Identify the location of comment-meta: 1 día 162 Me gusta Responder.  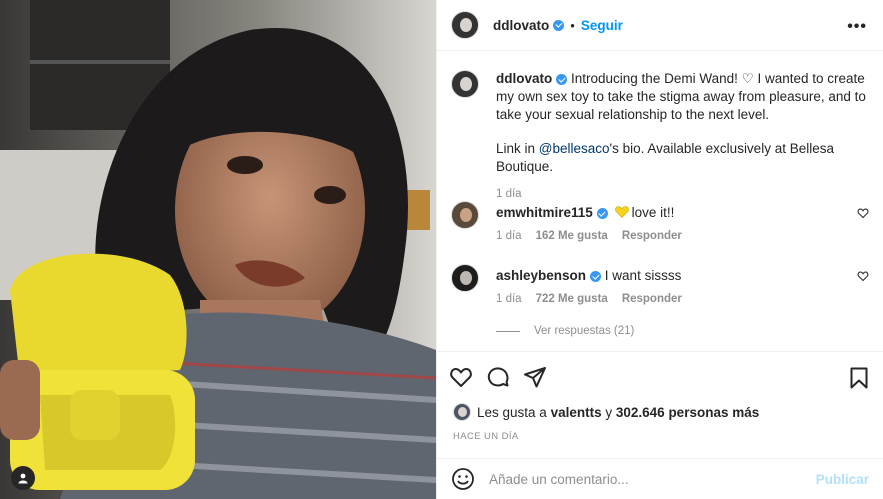
(682, 236).